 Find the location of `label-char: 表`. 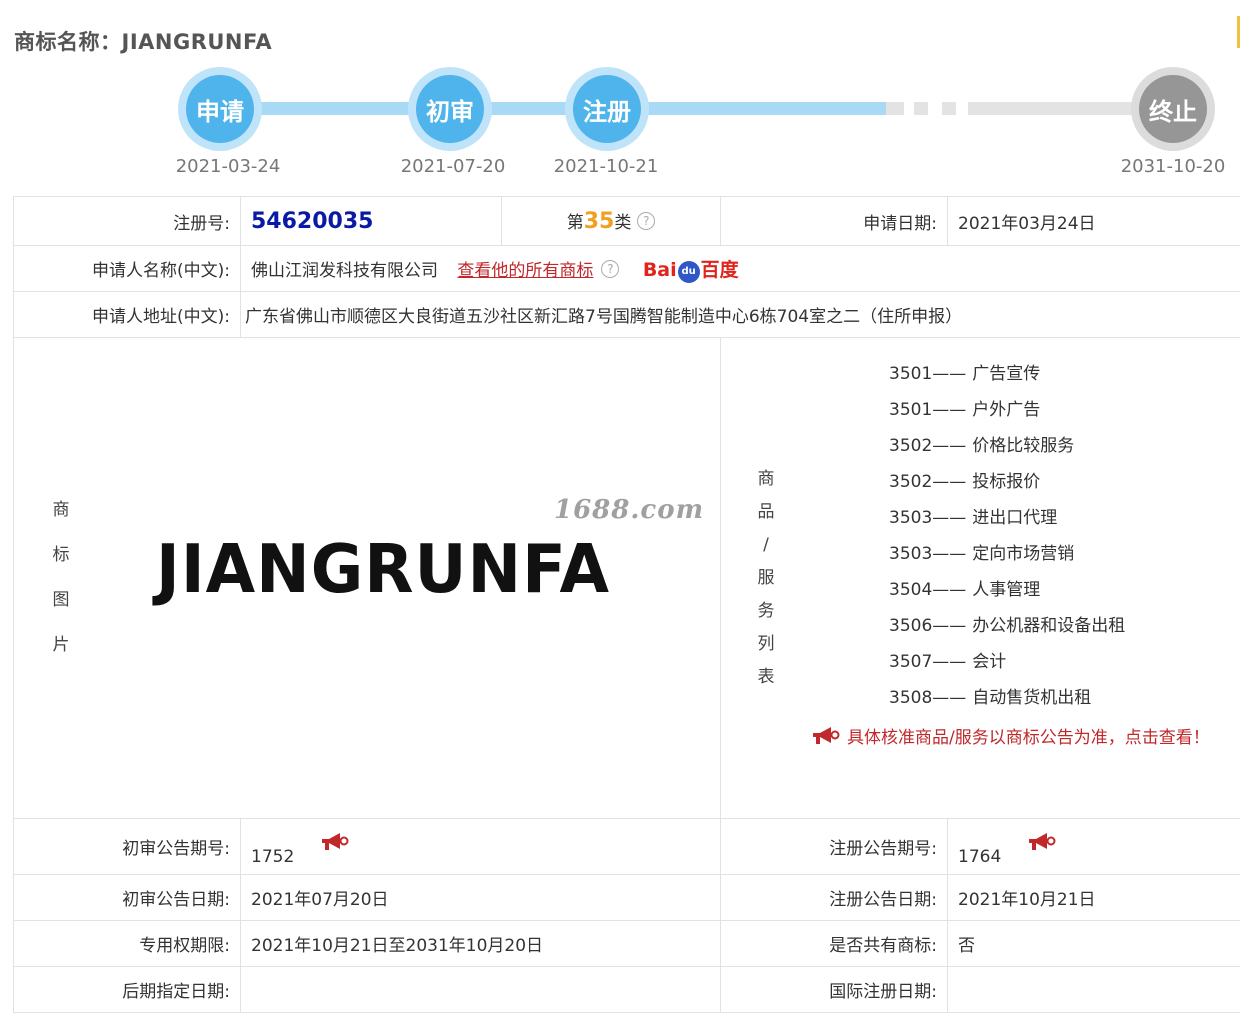

label-char: 表 is located at coordinates (766, 676).